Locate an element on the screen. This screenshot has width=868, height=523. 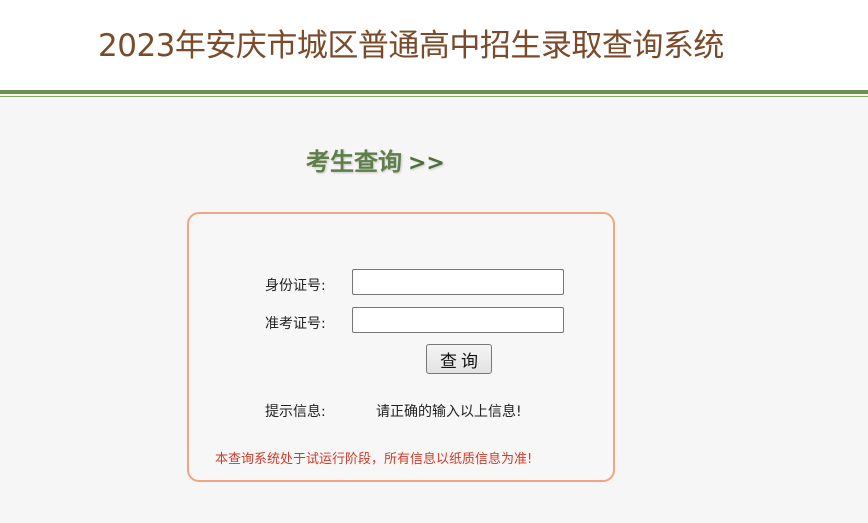
query-button: 查询 is located at coordinates (459, 359).